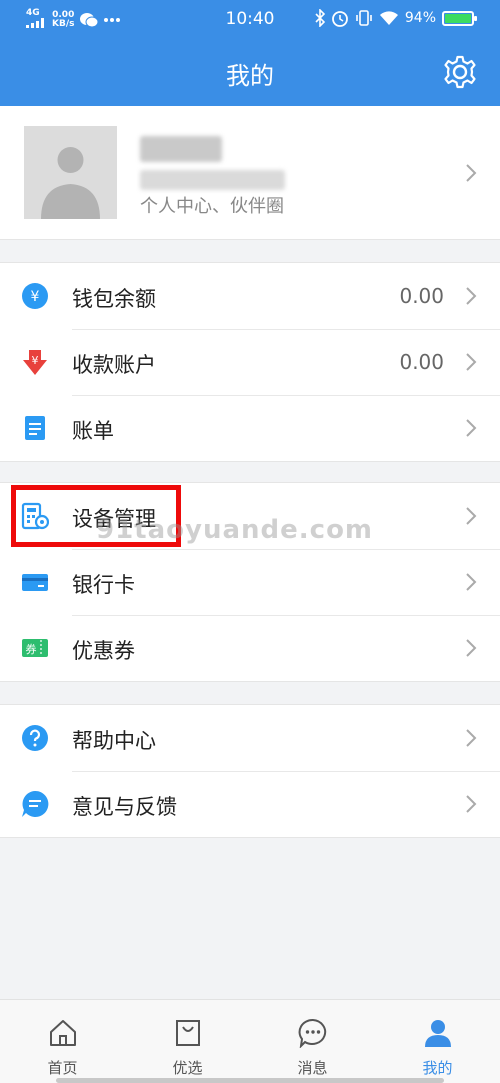 Image resolution: width=500 pixels, height=1083 pixels. Describe the element at coordinates (364, 18) in the screenshot. I see `vibrate-icon` at that location.